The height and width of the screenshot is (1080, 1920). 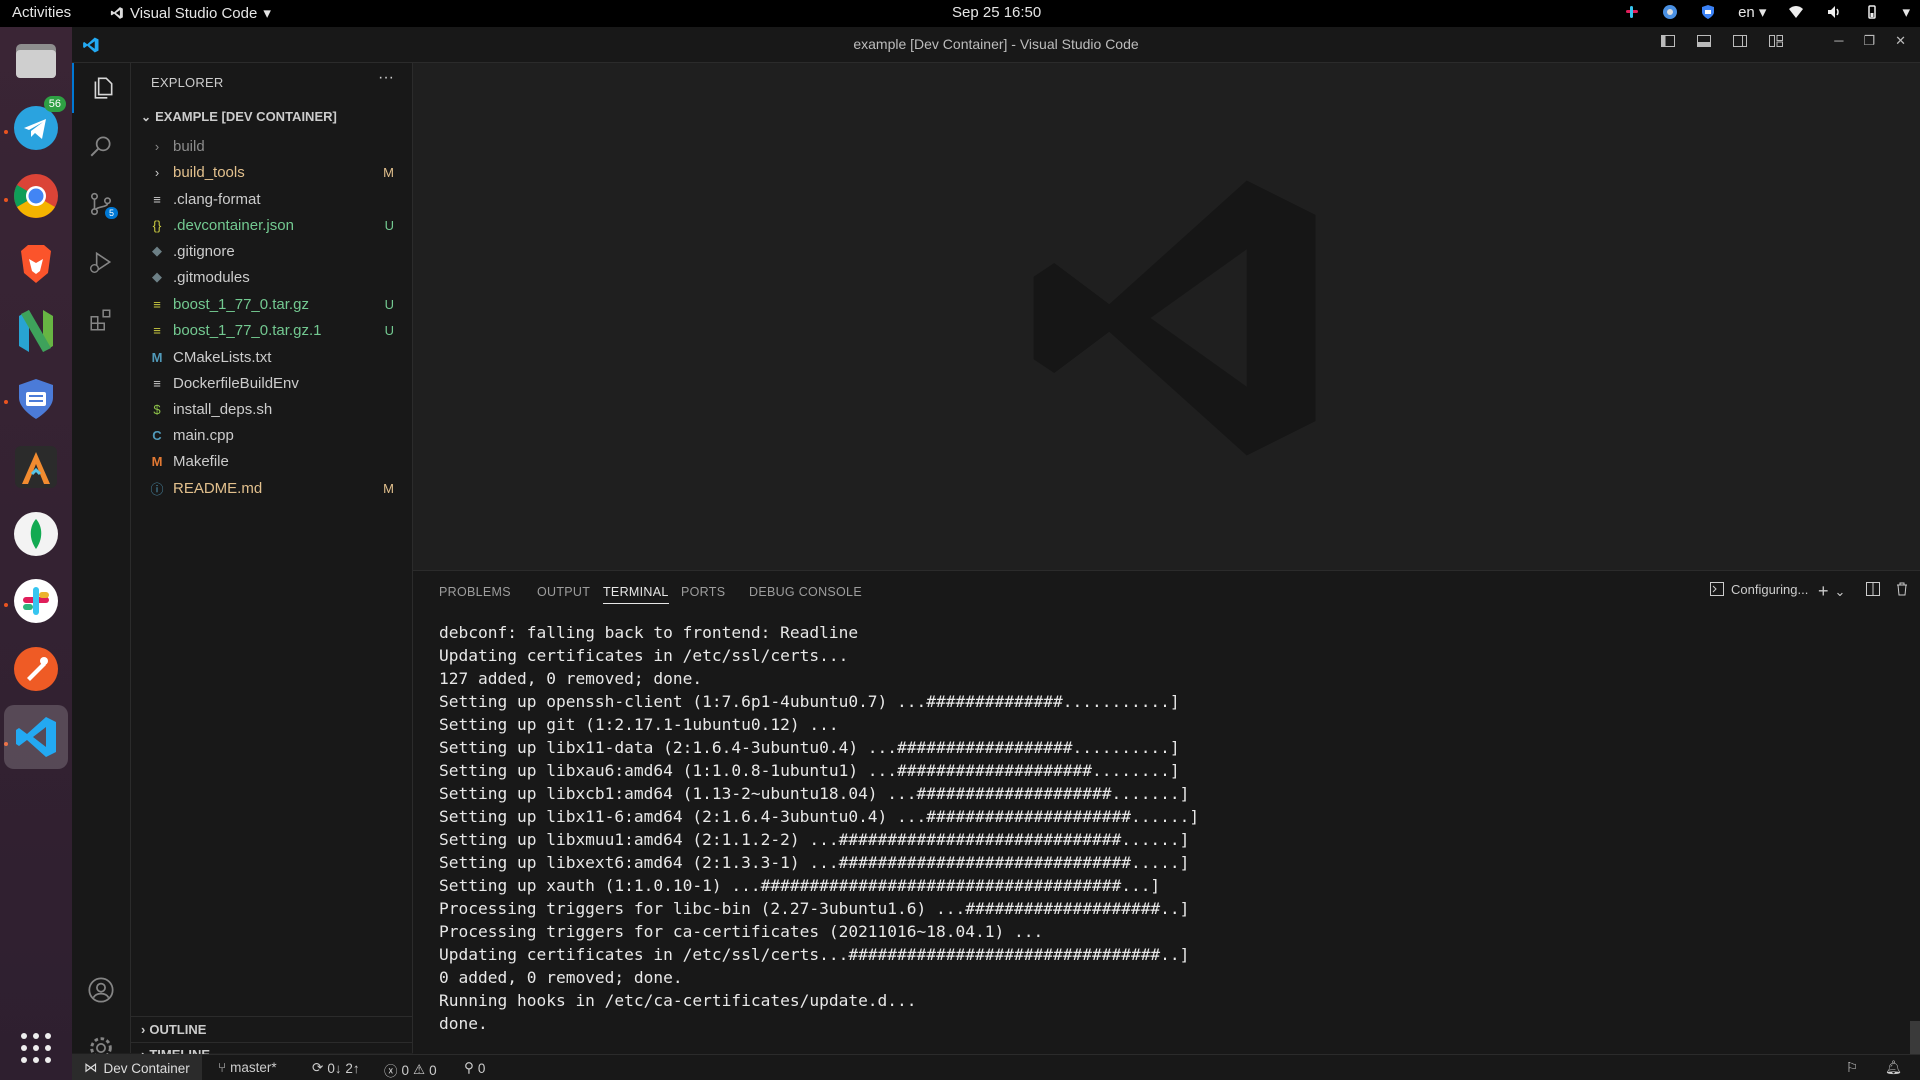 What do you see at coordinates (1852, 1068) in the screenshot?
I see `feedback-icon: ⚐` at bounding box center [1852, 1068].